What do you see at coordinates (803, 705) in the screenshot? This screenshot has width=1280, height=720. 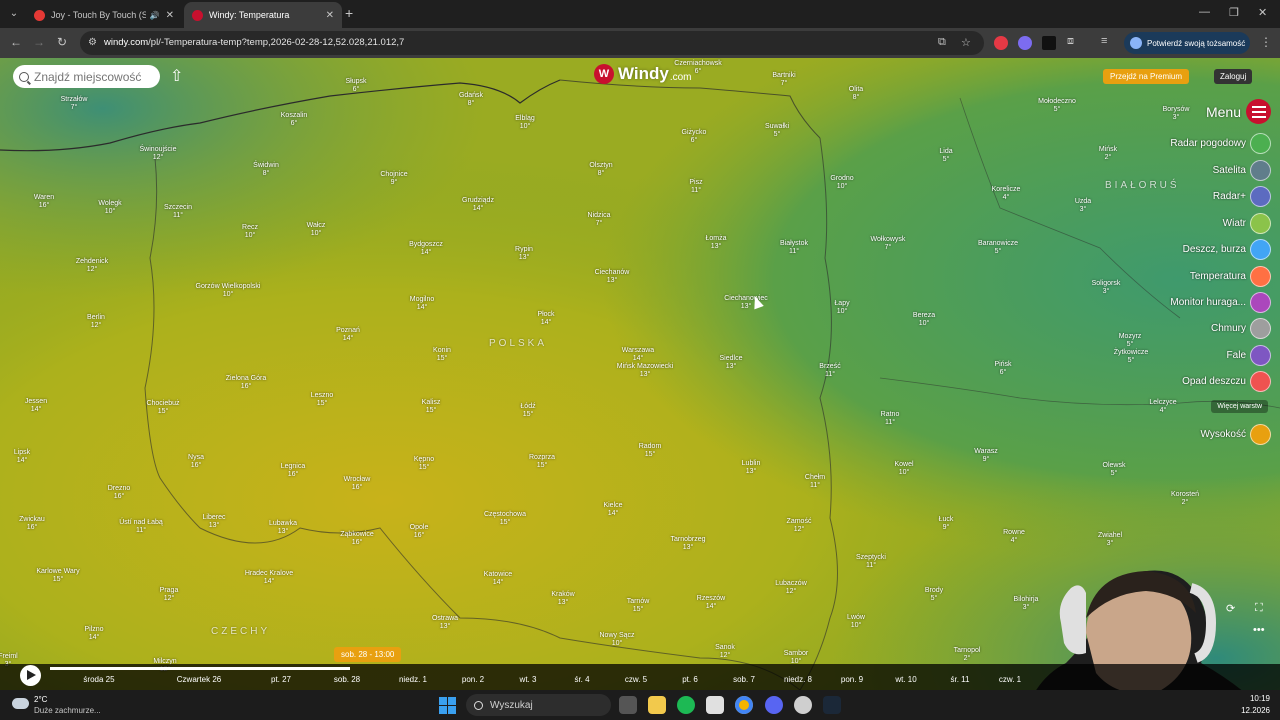 I see `app-icon` at bounding box center [803, 705].